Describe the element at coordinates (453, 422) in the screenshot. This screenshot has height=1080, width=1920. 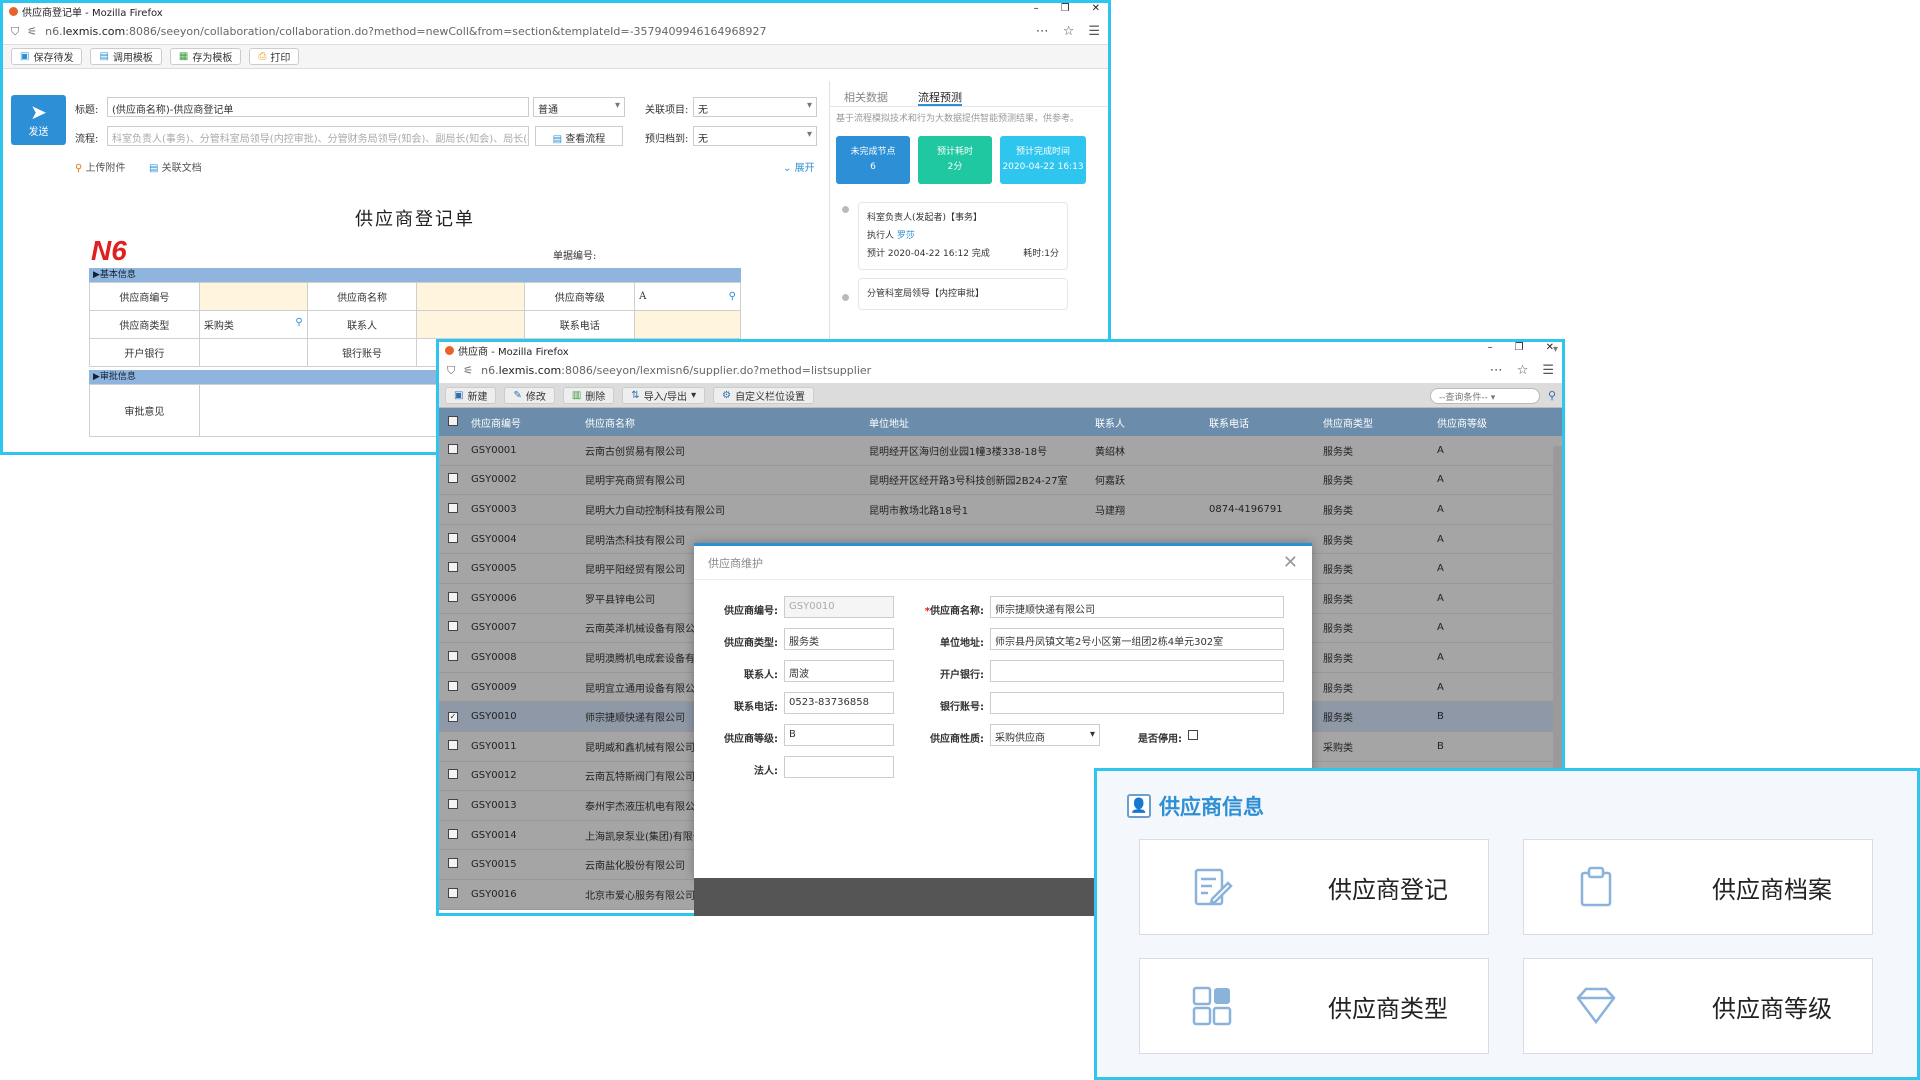
I see `select-all-checkbox` at that location.